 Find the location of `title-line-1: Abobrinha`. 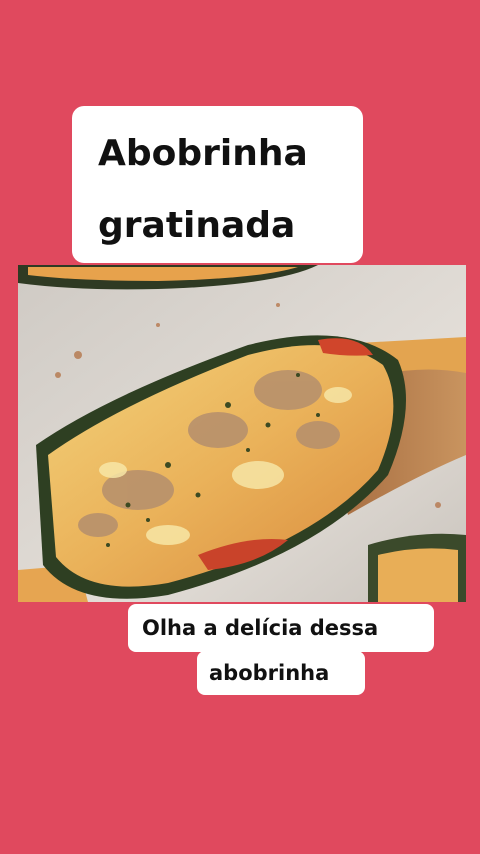

title-line-1: Abobrinha is located at coordinates (203, 153).